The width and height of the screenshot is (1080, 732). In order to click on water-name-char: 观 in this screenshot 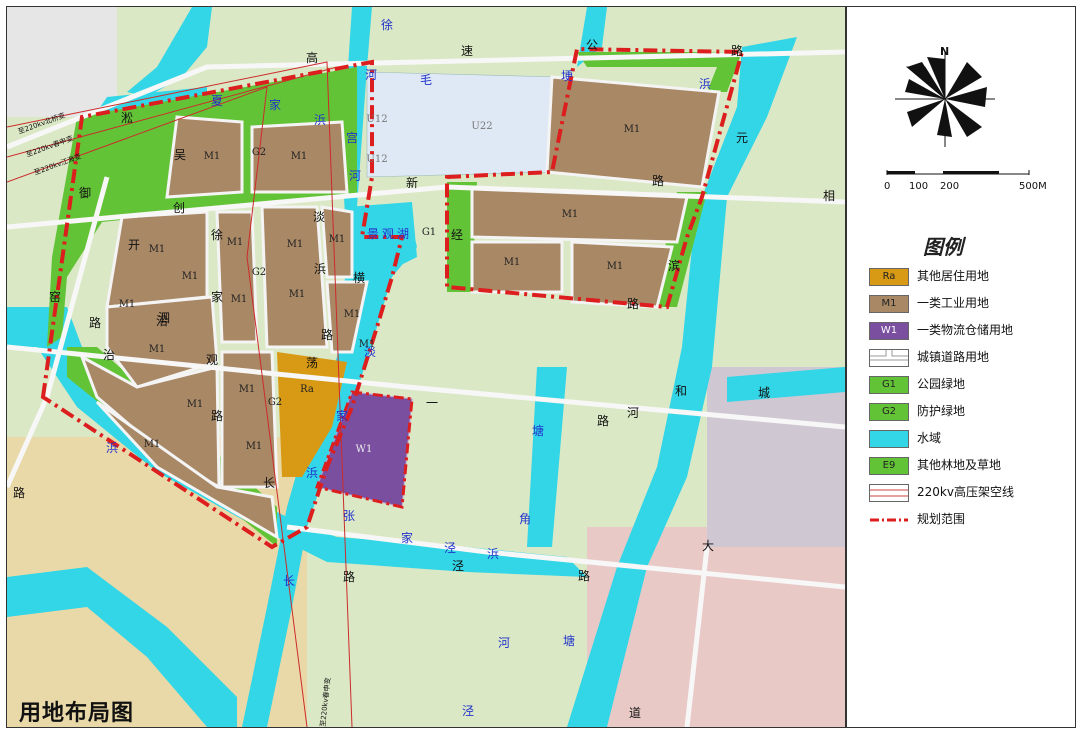, I will do `click(388, 234)`.